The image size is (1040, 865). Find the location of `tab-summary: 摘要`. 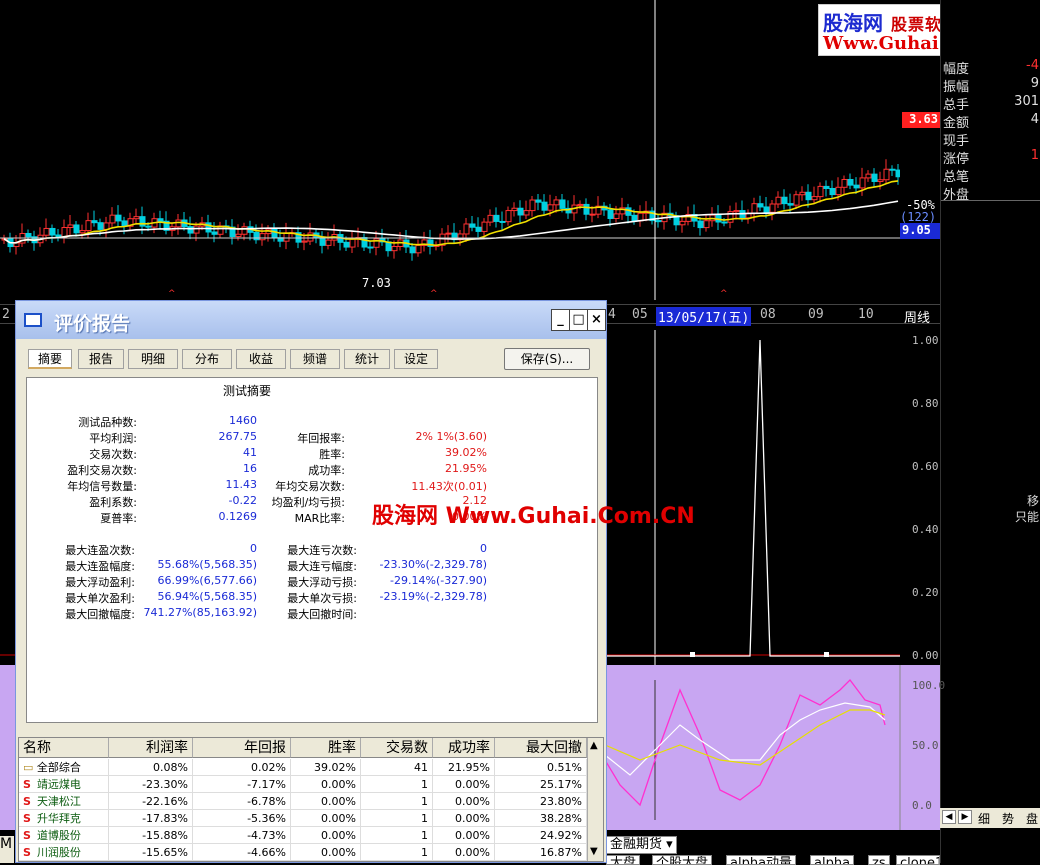

tab-summary: 摘要 is located at coordinates (50, 359).